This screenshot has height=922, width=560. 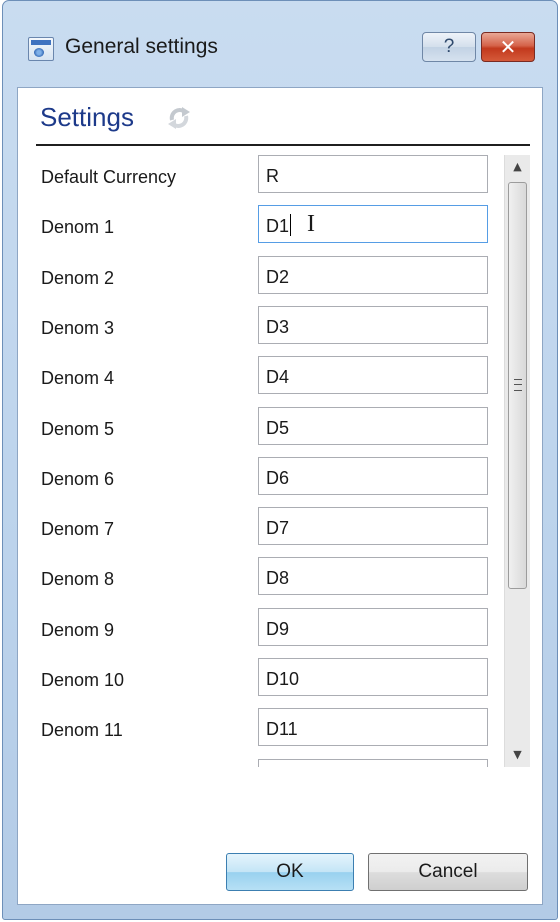 What do you see at coordinates (448, 872) in the screenshot?
I see `cancel-button: Cancel` at bounding box center [448, 872].